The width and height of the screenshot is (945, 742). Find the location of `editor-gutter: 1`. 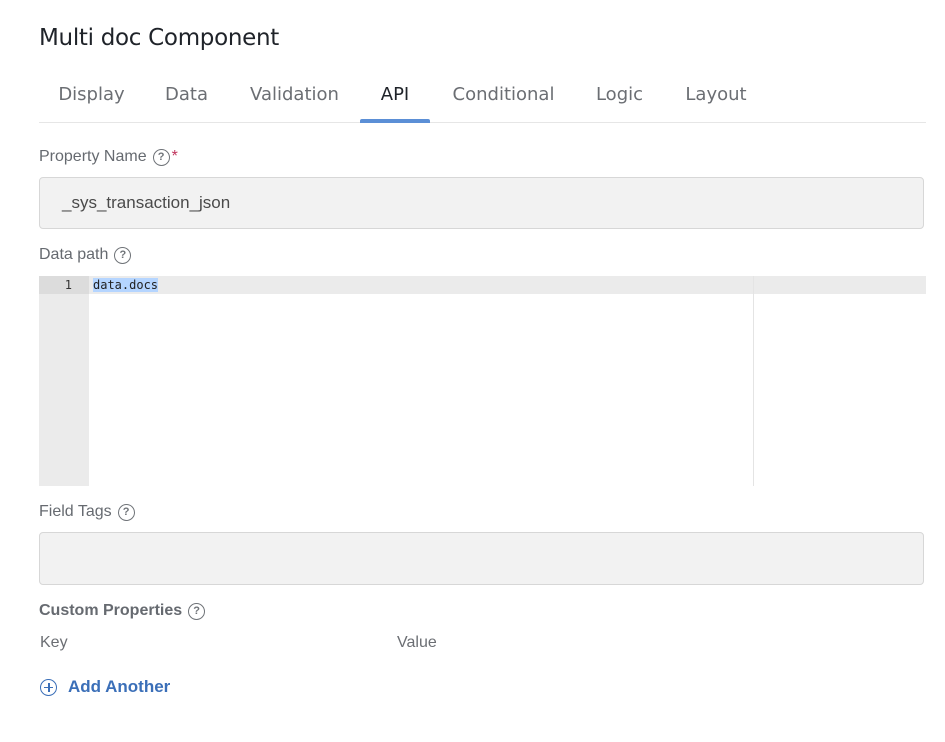

editor-gutter: 1 is located at coordinates (64, 381).